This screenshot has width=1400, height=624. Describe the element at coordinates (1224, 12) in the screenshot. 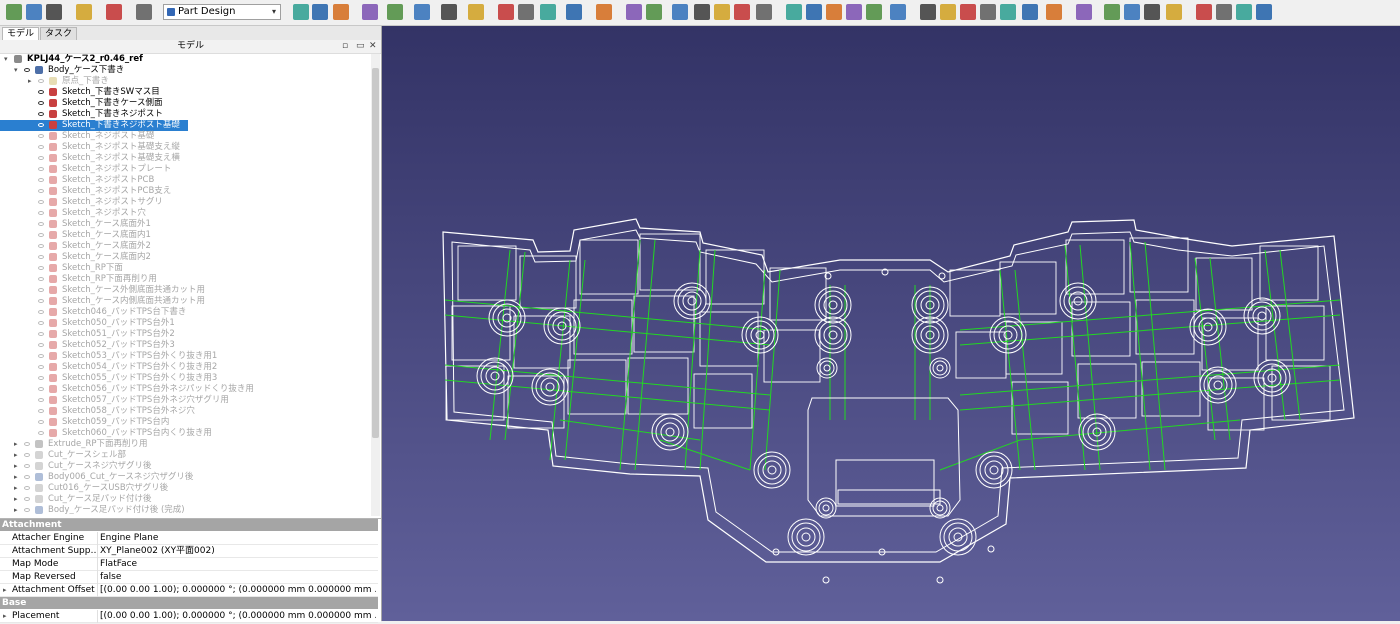

I see `measure-angular-icon` at that location.